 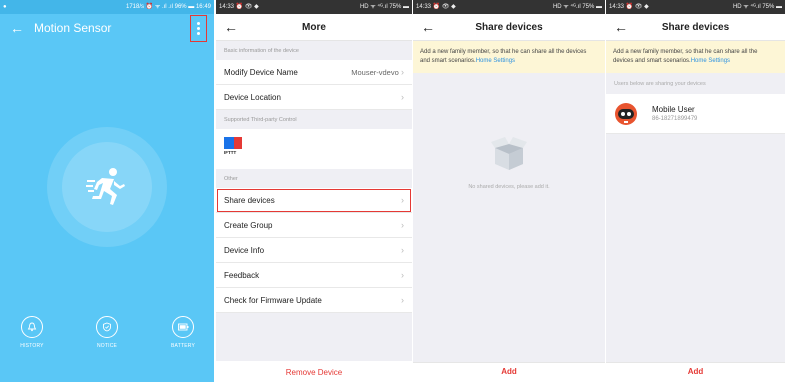 What do you see at coordinates (675, 119) in the screenshot?
I see `user-phone: 86-18271899479` at bounding box center [675, 119].